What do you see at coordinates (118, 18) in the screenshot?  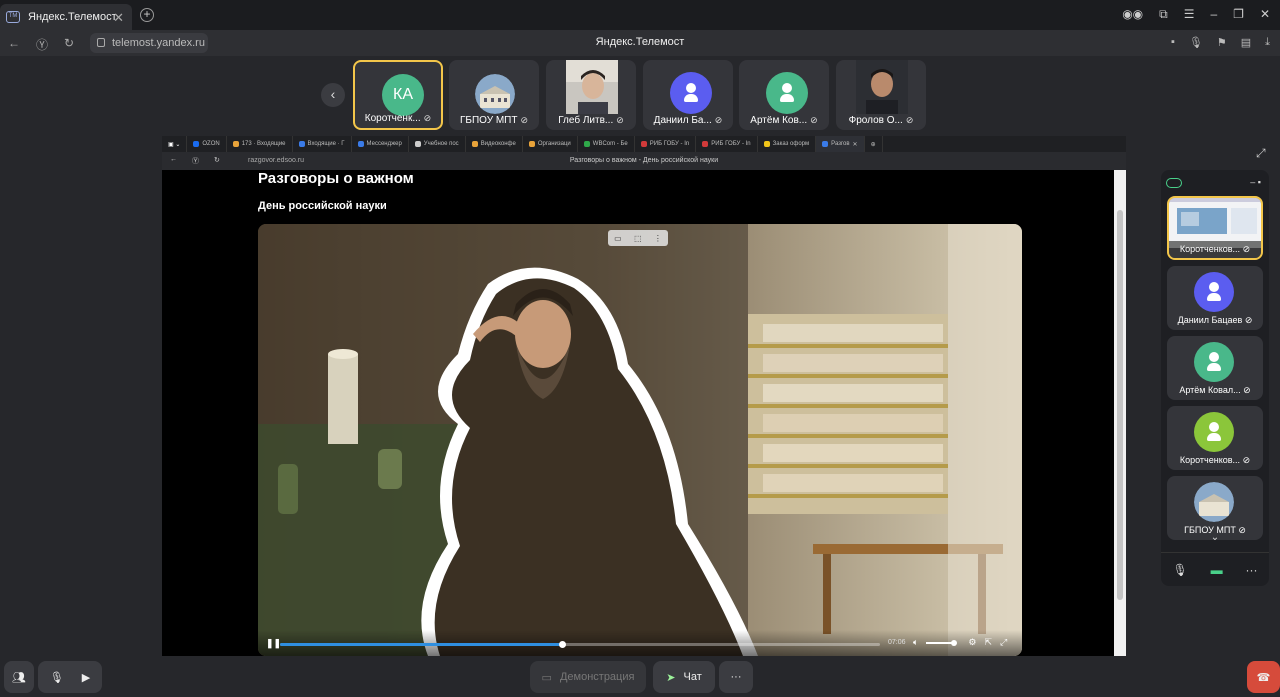 I see `close-tab-icon: ✕` at bounding box center [118, 18].